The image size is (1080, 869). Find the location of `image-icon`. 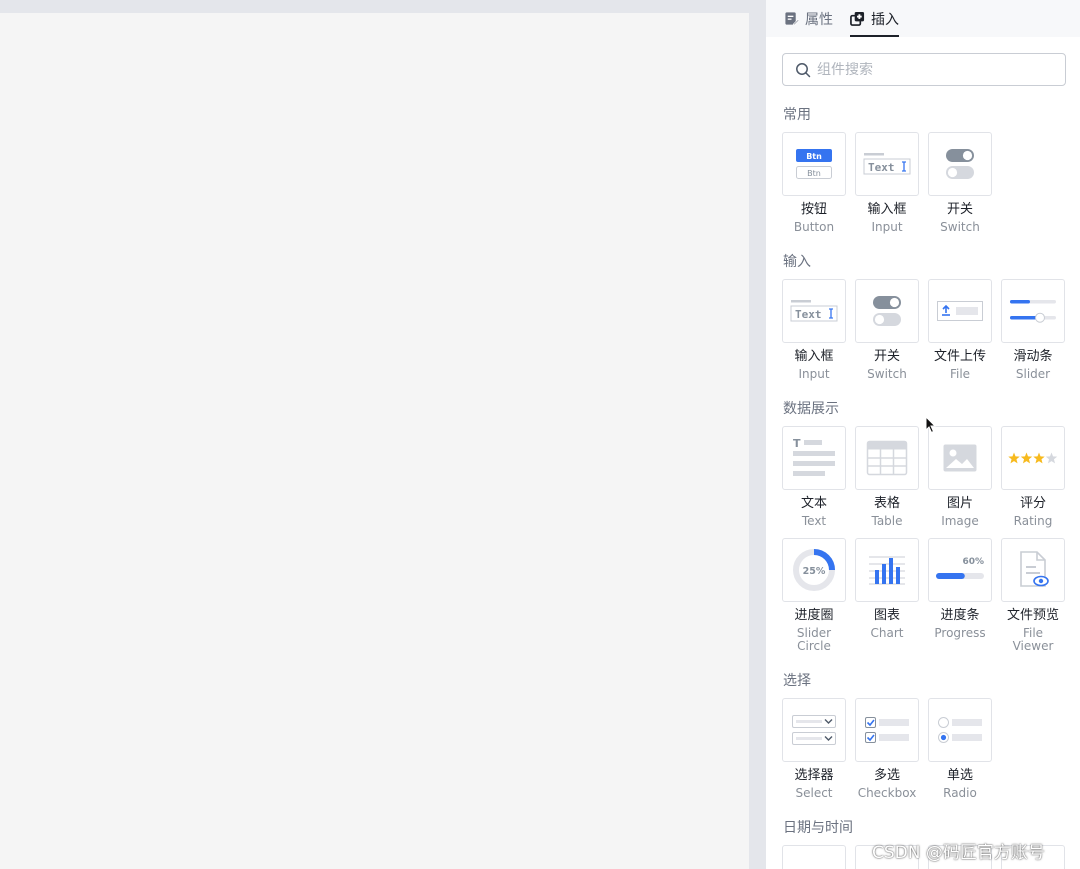

image-icon is located at coordinates (960, 458).